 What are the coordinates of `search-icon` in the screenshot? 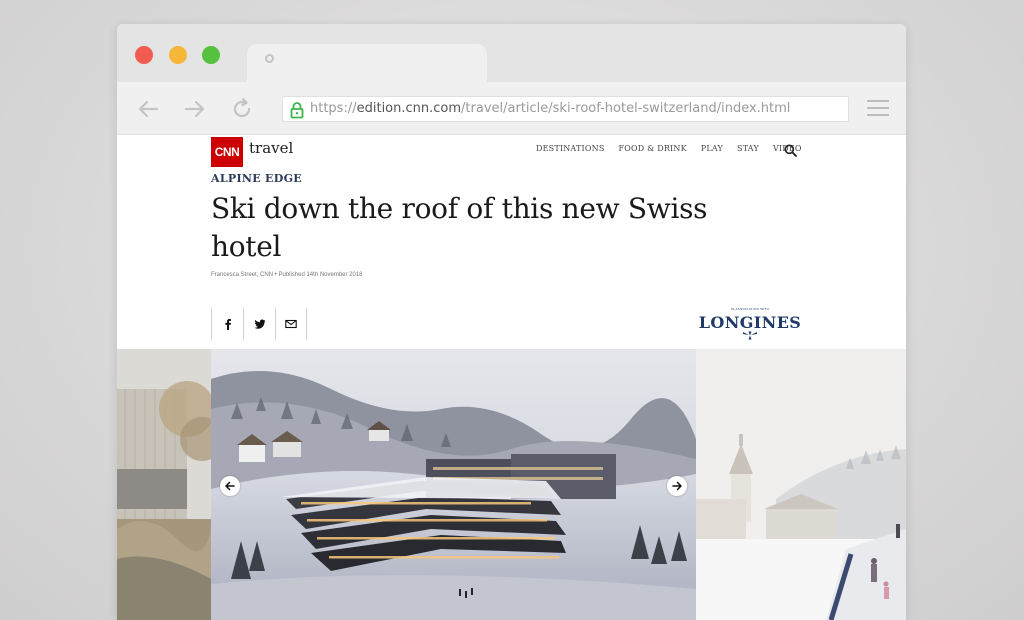 It's located at (790, 150).